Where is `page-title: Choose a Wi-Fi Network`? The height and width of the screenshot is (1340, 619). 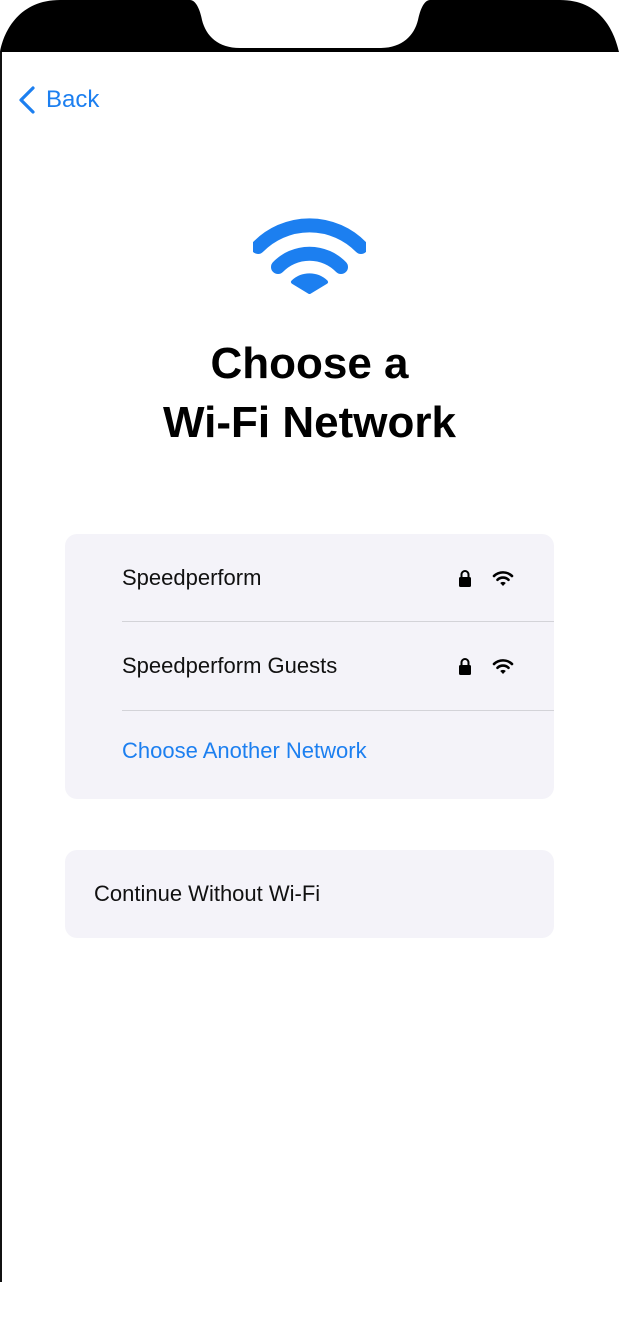
page-title: Choose a Wi-Fi Network is located at coordinates (309, 393).